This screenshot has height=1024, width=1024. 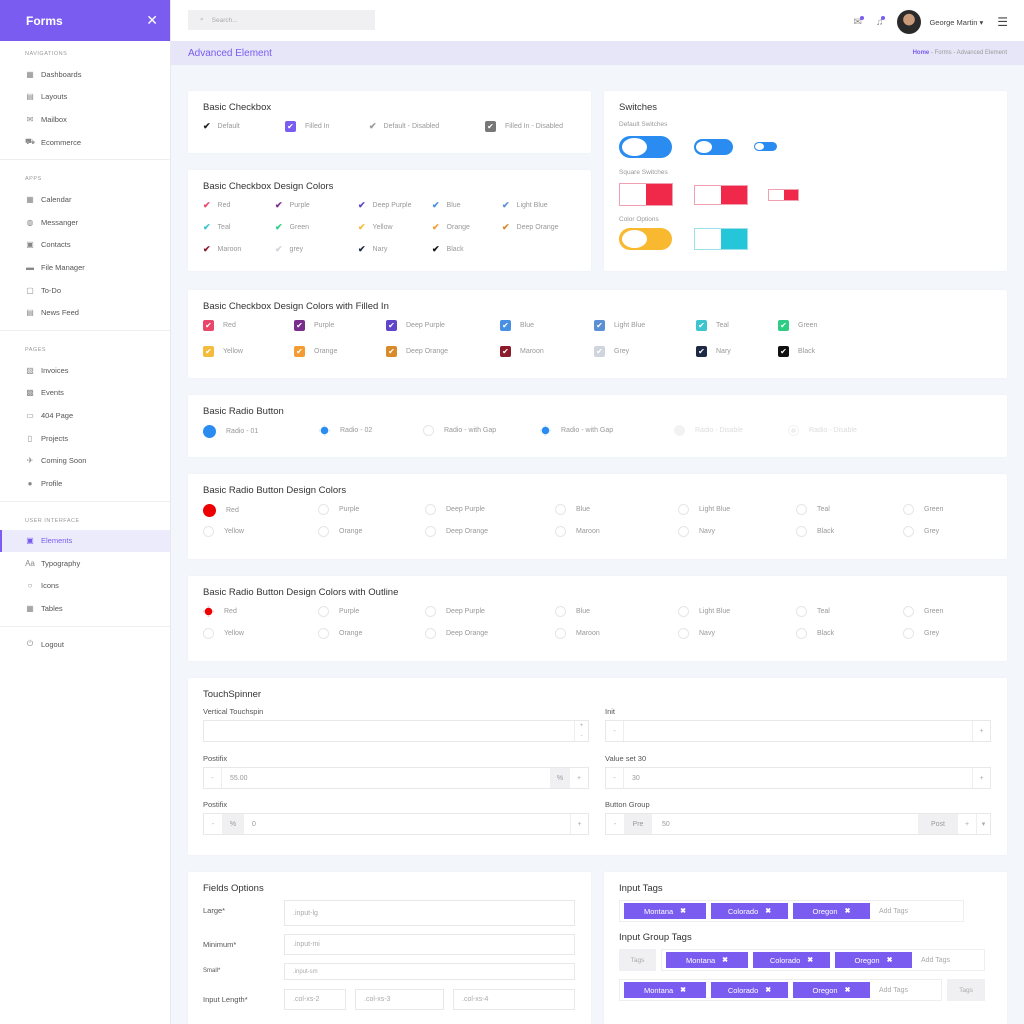 What do you see at coordinates (384, 205) in the screenshot?
I see `checkbox-deep-purple: ✔ Deep Purple` at bounding box center [384, 205].